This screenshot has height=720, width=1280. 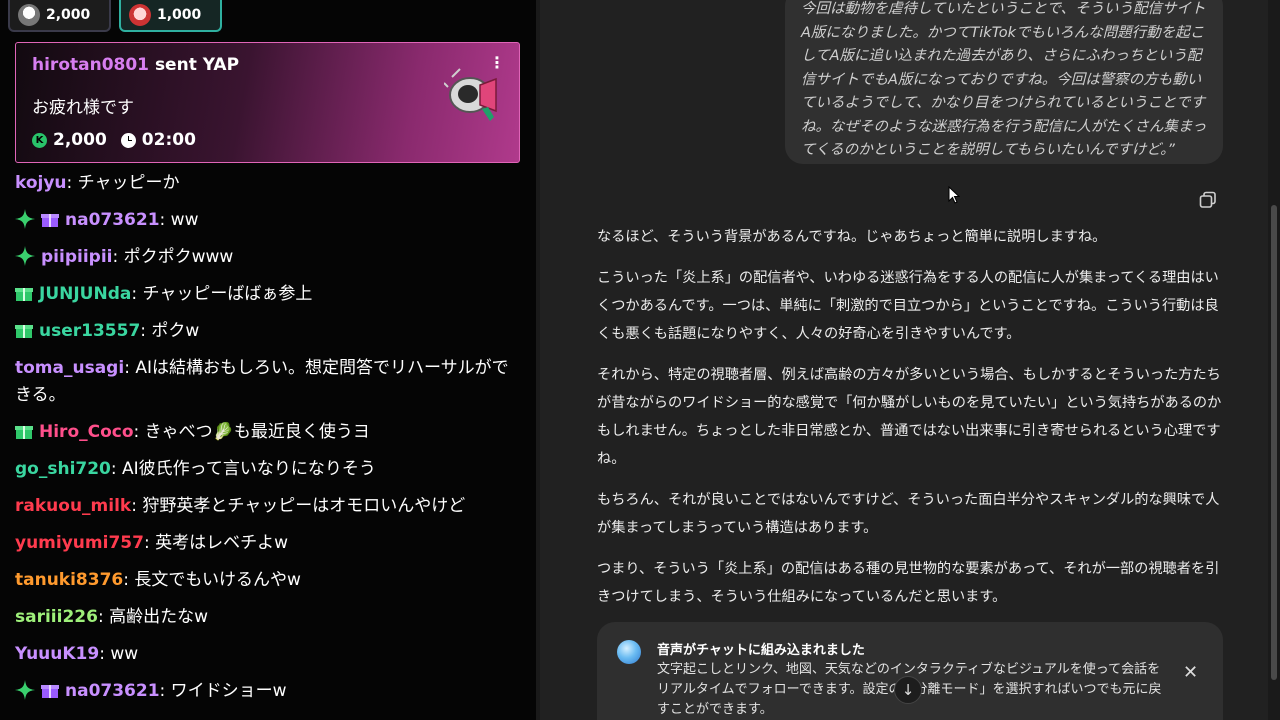 I want to click on chat-message: Hiro_Coco: きゃべつ🥬も最近良く使うヨ, so click(x=267, y=432).